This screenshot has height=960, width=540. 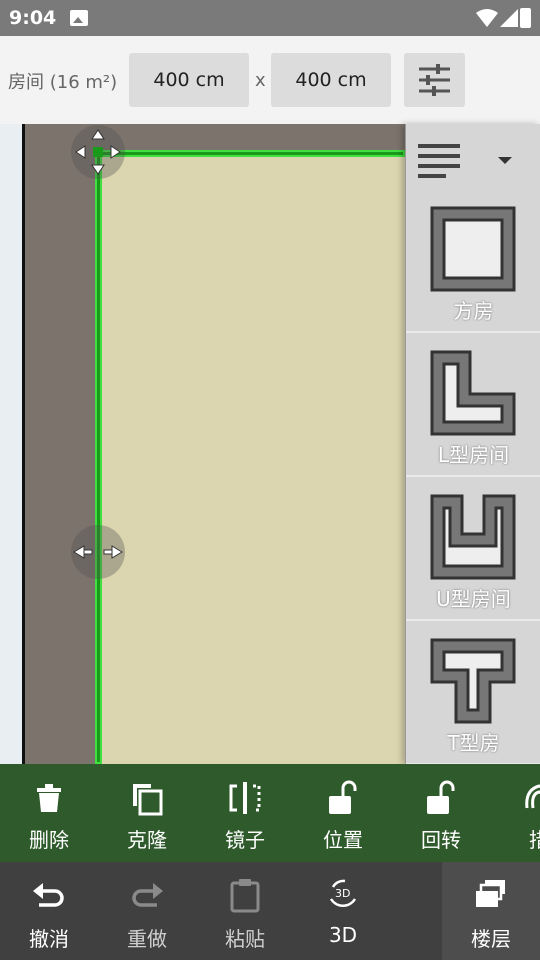 What do you see at coordinates (473, 681) in the screenshot?
I see `t-room-icon` at bounding box center [473, 681].